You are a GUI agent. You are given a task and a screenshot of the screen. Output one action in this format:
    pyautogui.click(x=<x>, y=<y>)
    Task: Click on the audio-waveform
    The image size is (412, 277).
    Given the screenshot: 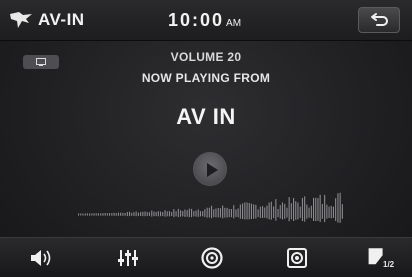 What is the action you would take?
    pyautogui.click(x=210, y=207)
    